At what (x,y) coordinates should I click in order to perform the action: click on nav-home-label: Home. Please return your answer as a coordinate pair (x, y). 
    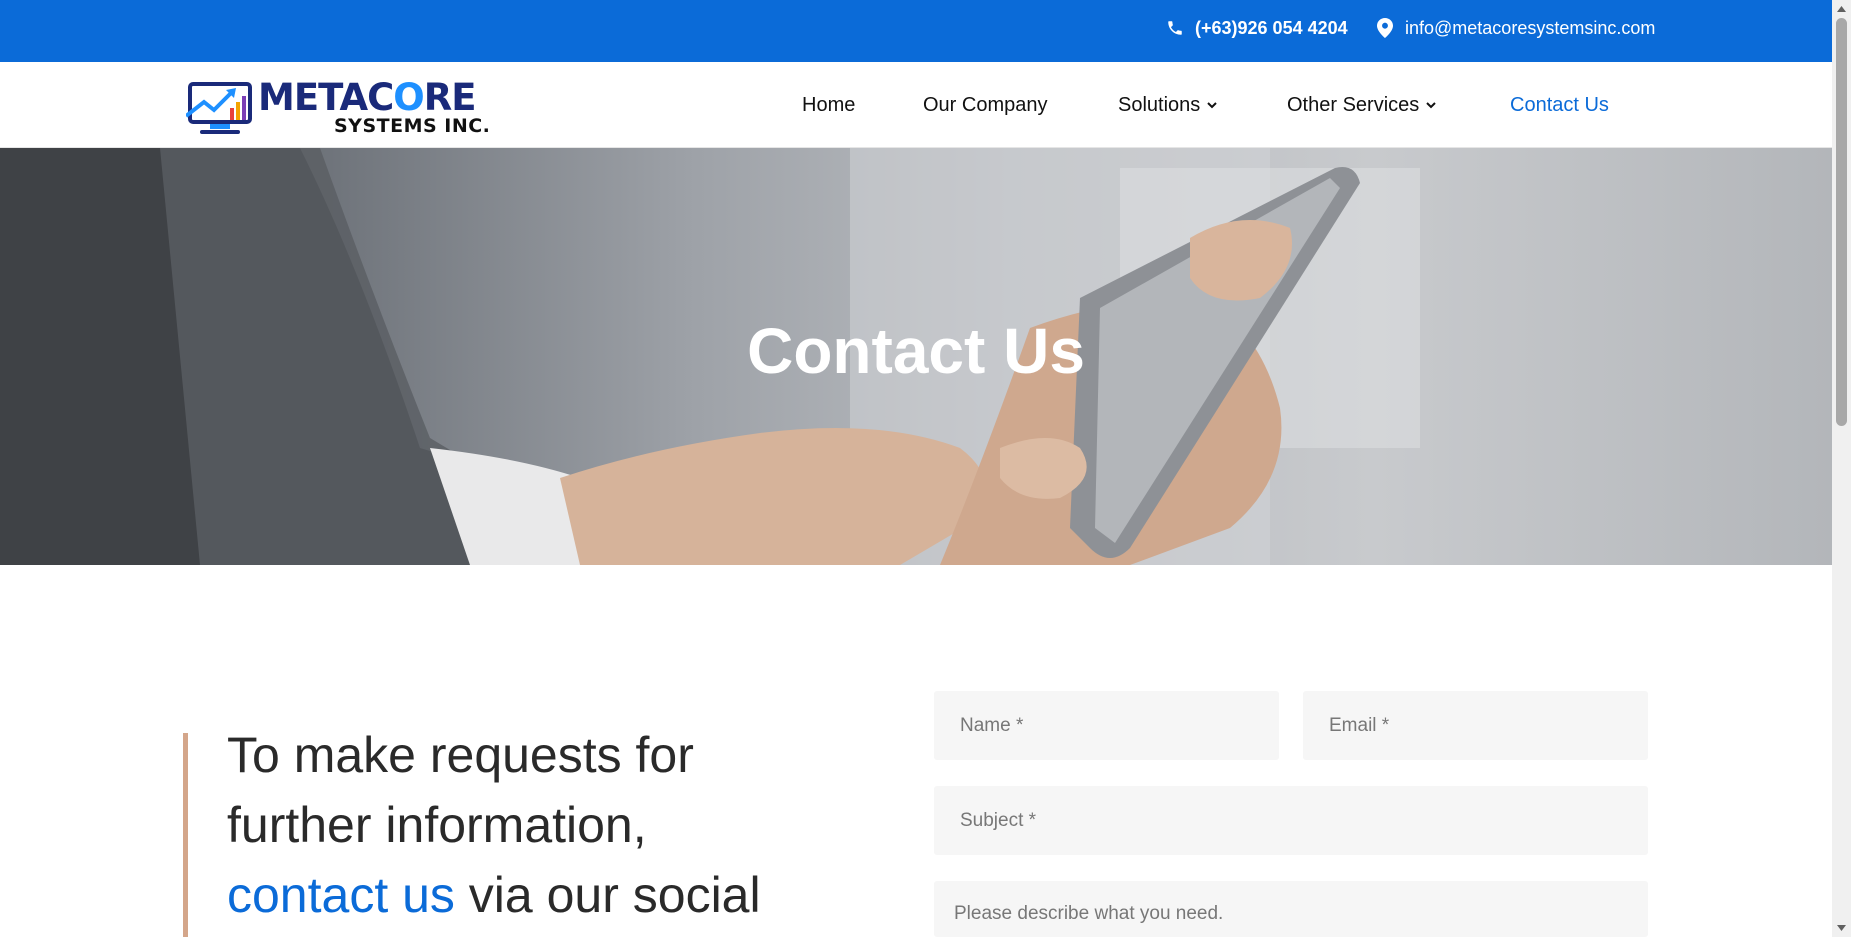
    Looking at the image, I should click on (829, 104).